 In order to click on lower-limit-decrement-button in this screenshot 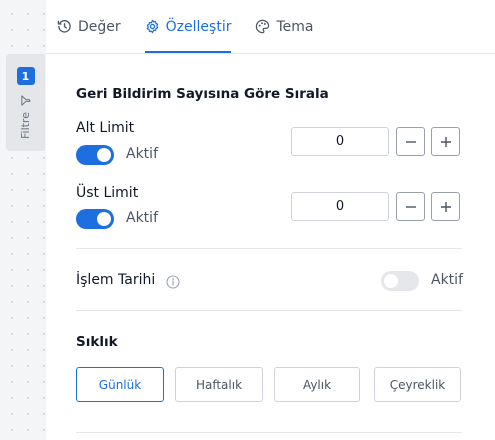, I will do `click(410, 141)`.